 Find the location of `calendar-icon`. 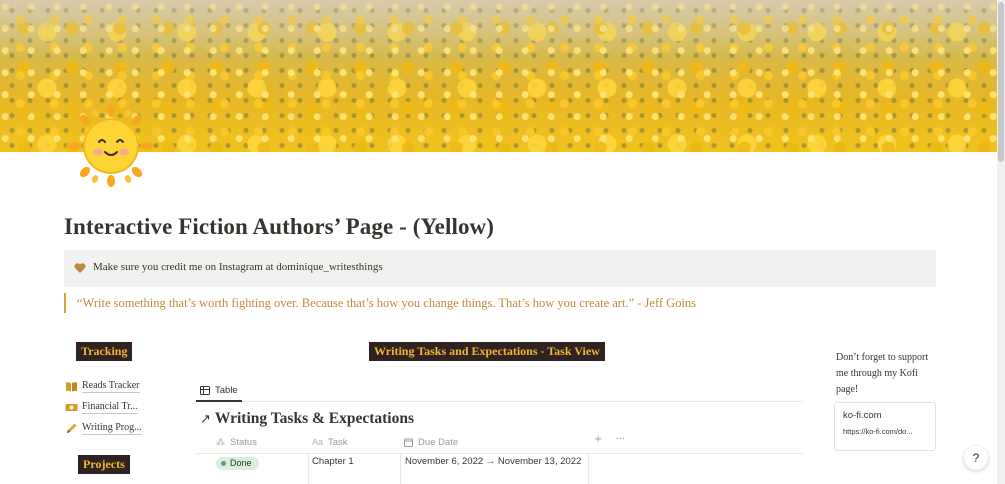

calendar-icon is located at coordinates (408, 442).